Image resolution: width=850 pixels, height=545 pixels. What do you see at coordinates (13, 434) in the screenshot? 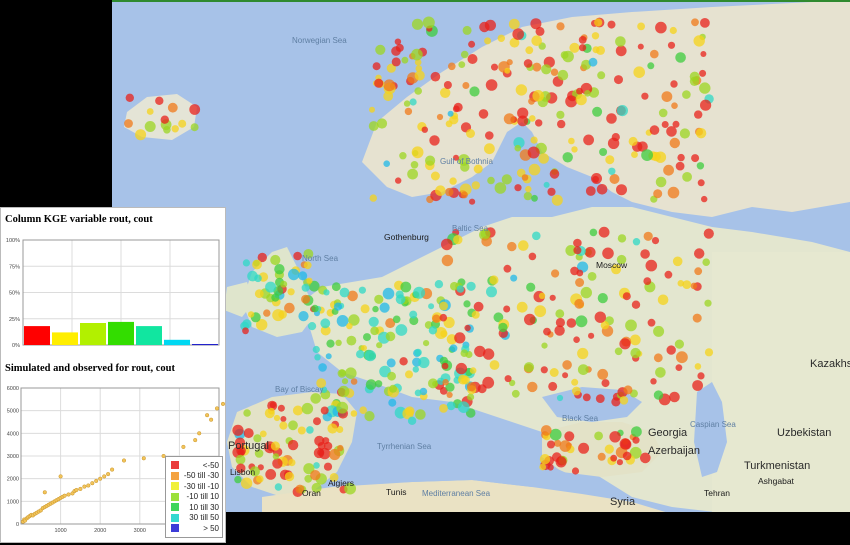
I see `scatter-ytick-label: 4000` at bounding box center [13, 434].